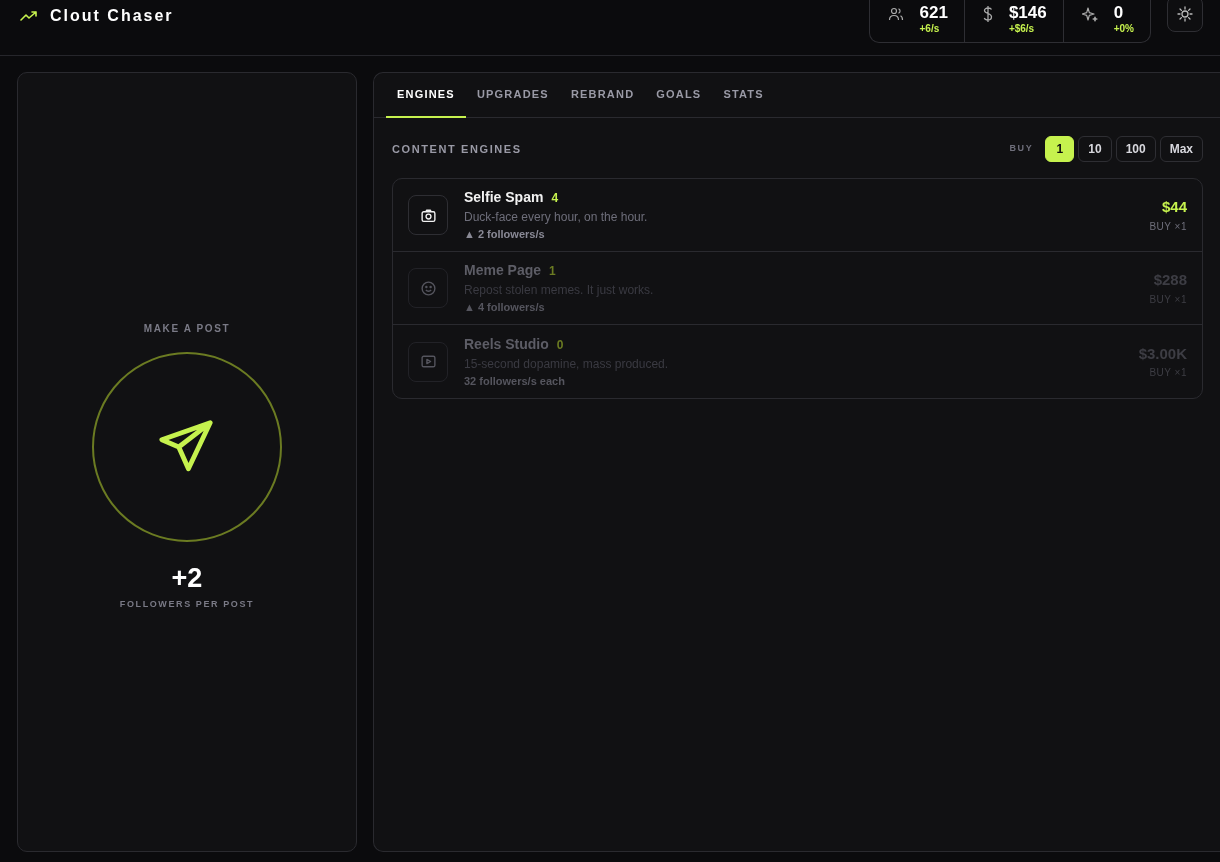 This screenshot has width=1220, height=862. Describe the element at coordinates (1135, 149) in the screenshot. I see `buy-amount-button: 100` at that location.